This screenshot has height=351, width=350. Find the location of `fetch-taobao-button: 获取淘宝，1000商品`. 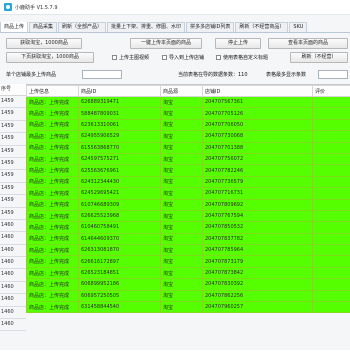

fetch-taobao-button: 获取淘宝，1000商品 is located at coordinates (44, 43).